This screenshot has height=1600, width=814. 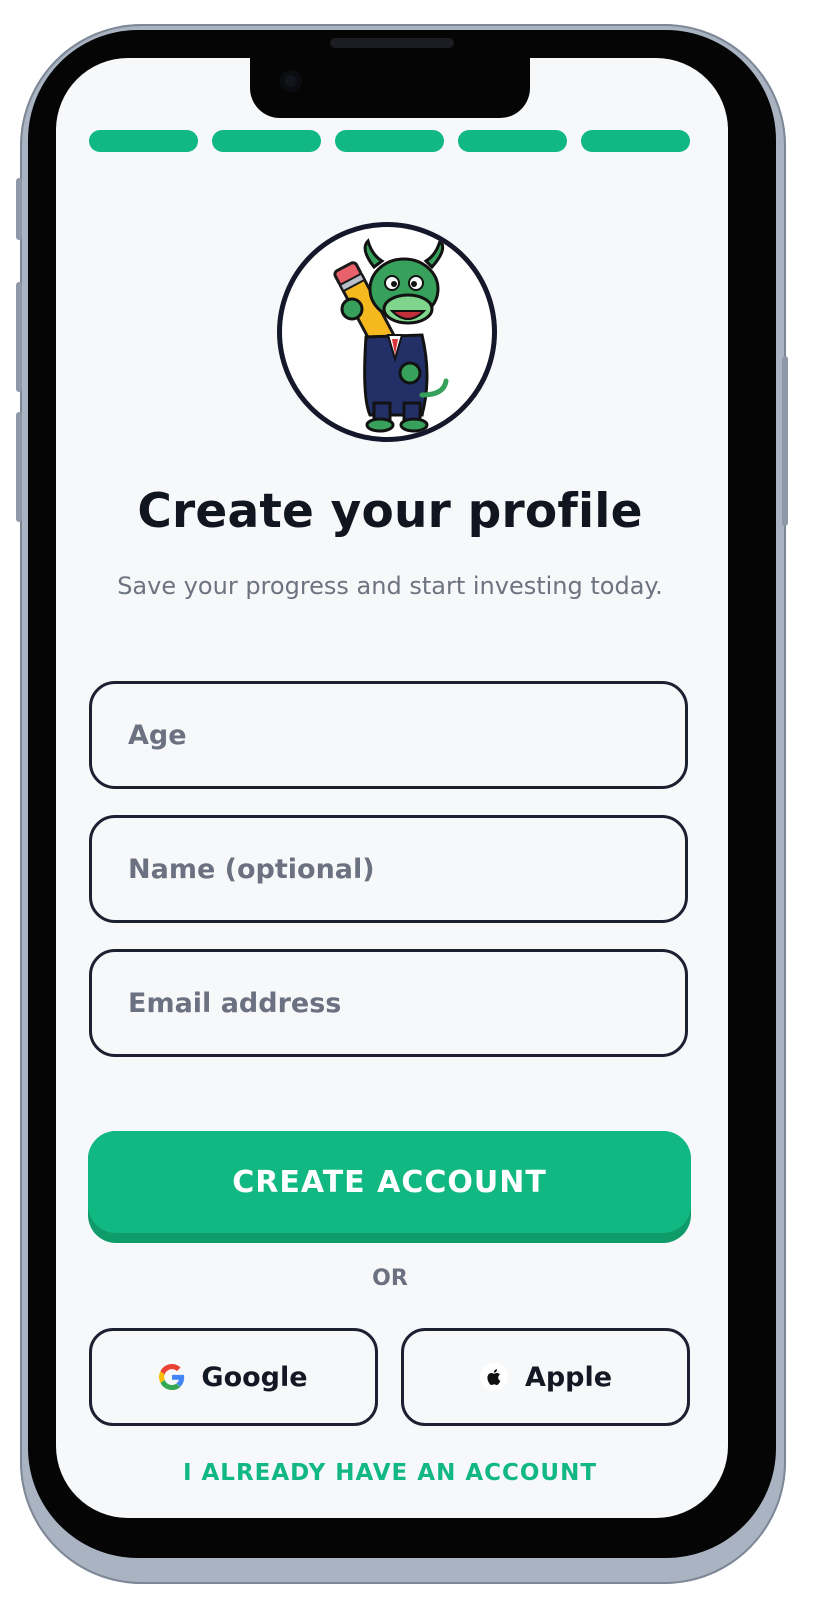 I want to click on age-input, so click(x=388, y=735).